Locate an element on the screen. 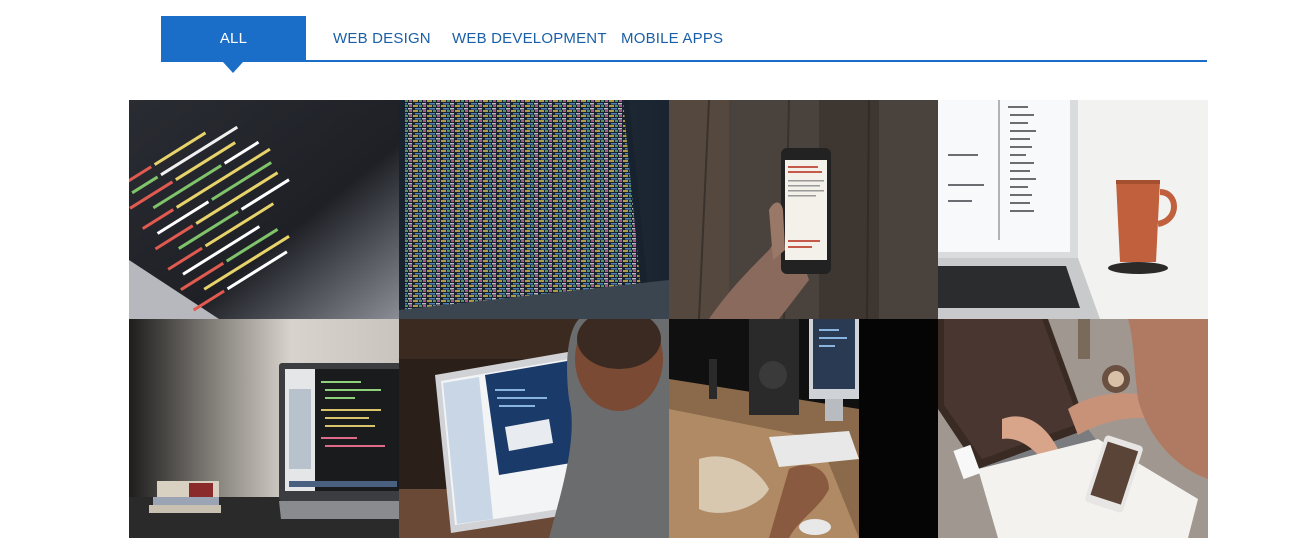 The width and height of the screenshot is (1308, 555). filter-tab-label: WEB DESIGN is located at coordinates (382, 38).